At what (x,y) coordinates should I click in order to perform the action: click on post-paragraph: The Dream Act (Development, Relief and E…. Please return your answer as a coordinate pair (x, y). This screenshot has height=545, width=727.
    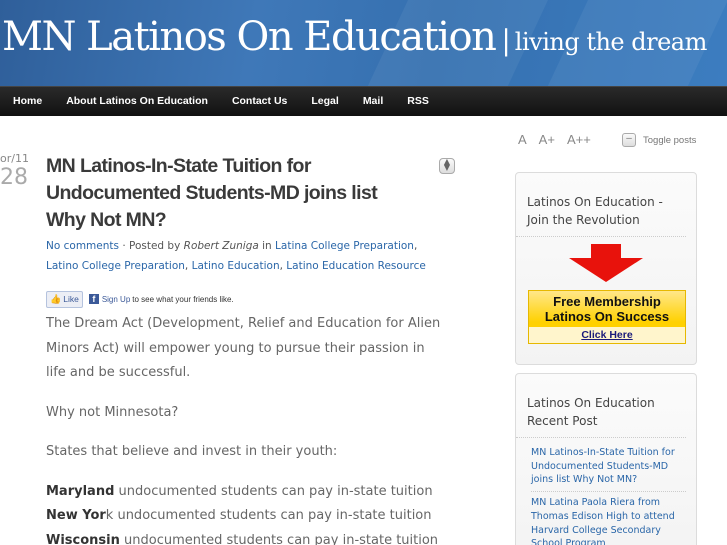
    Looking at the image, I should click on (243, 348).